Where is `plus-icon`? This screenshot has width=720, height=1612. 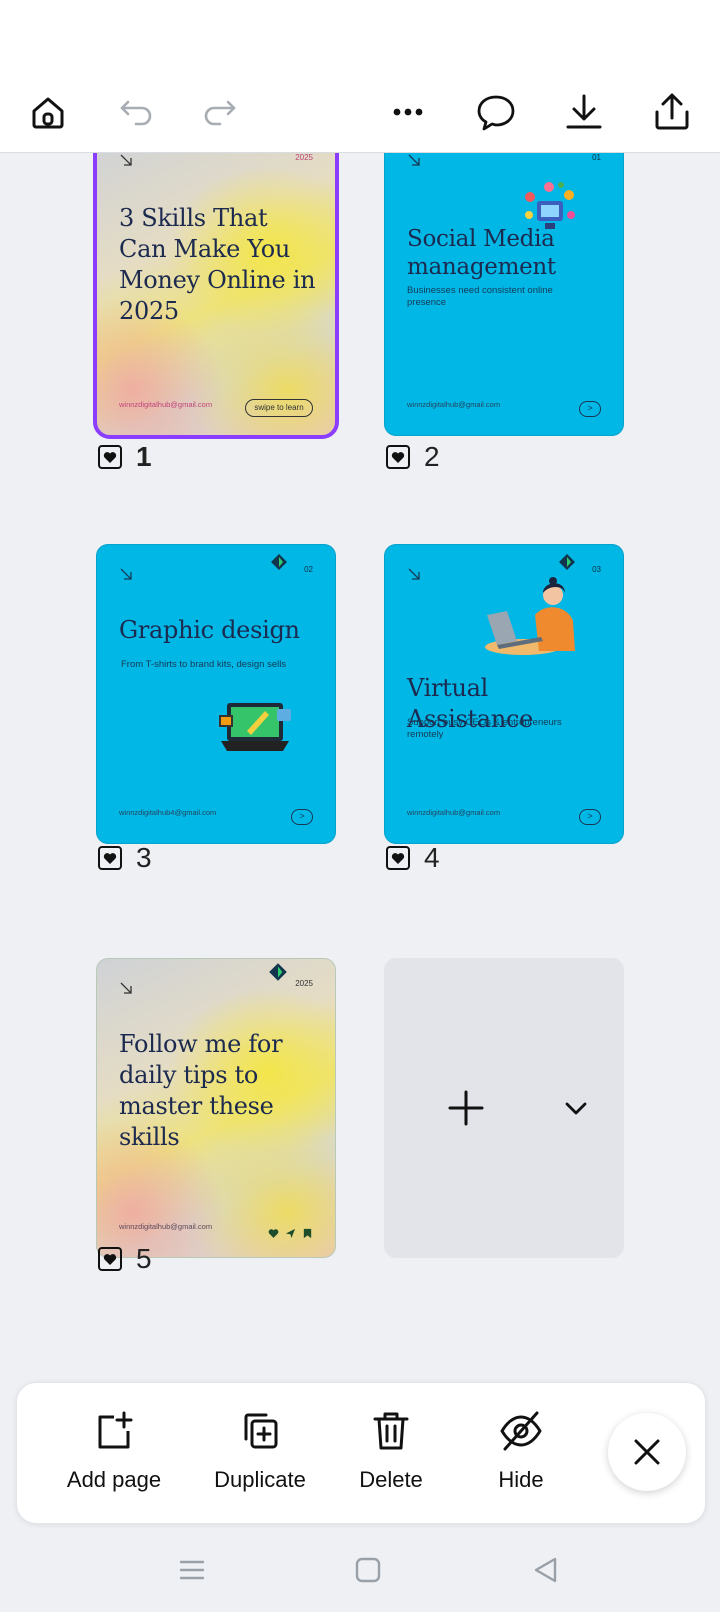
plus-icon is located at coordinates (466, 1108).